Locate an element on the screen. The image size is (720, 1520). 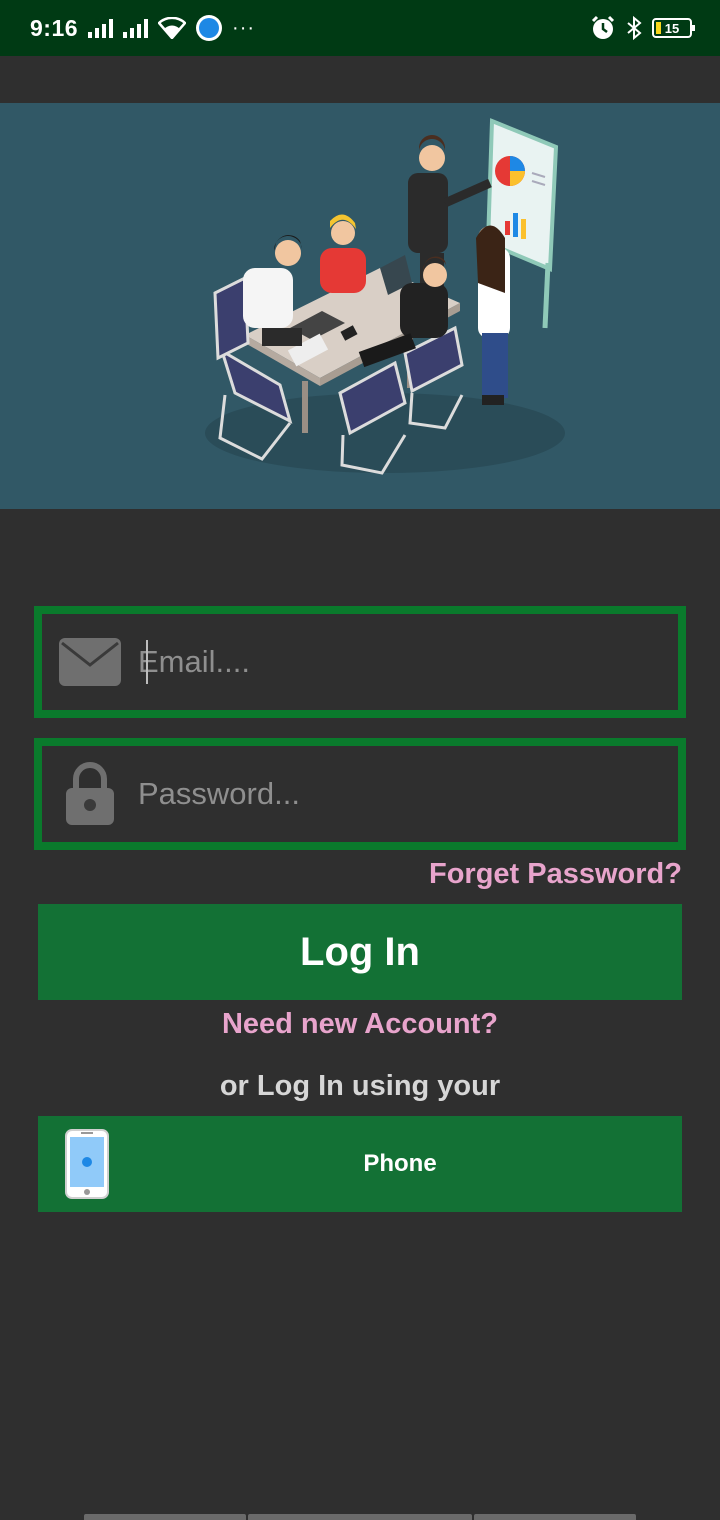
bottom-tabs is located at coordinates (360, 1517).